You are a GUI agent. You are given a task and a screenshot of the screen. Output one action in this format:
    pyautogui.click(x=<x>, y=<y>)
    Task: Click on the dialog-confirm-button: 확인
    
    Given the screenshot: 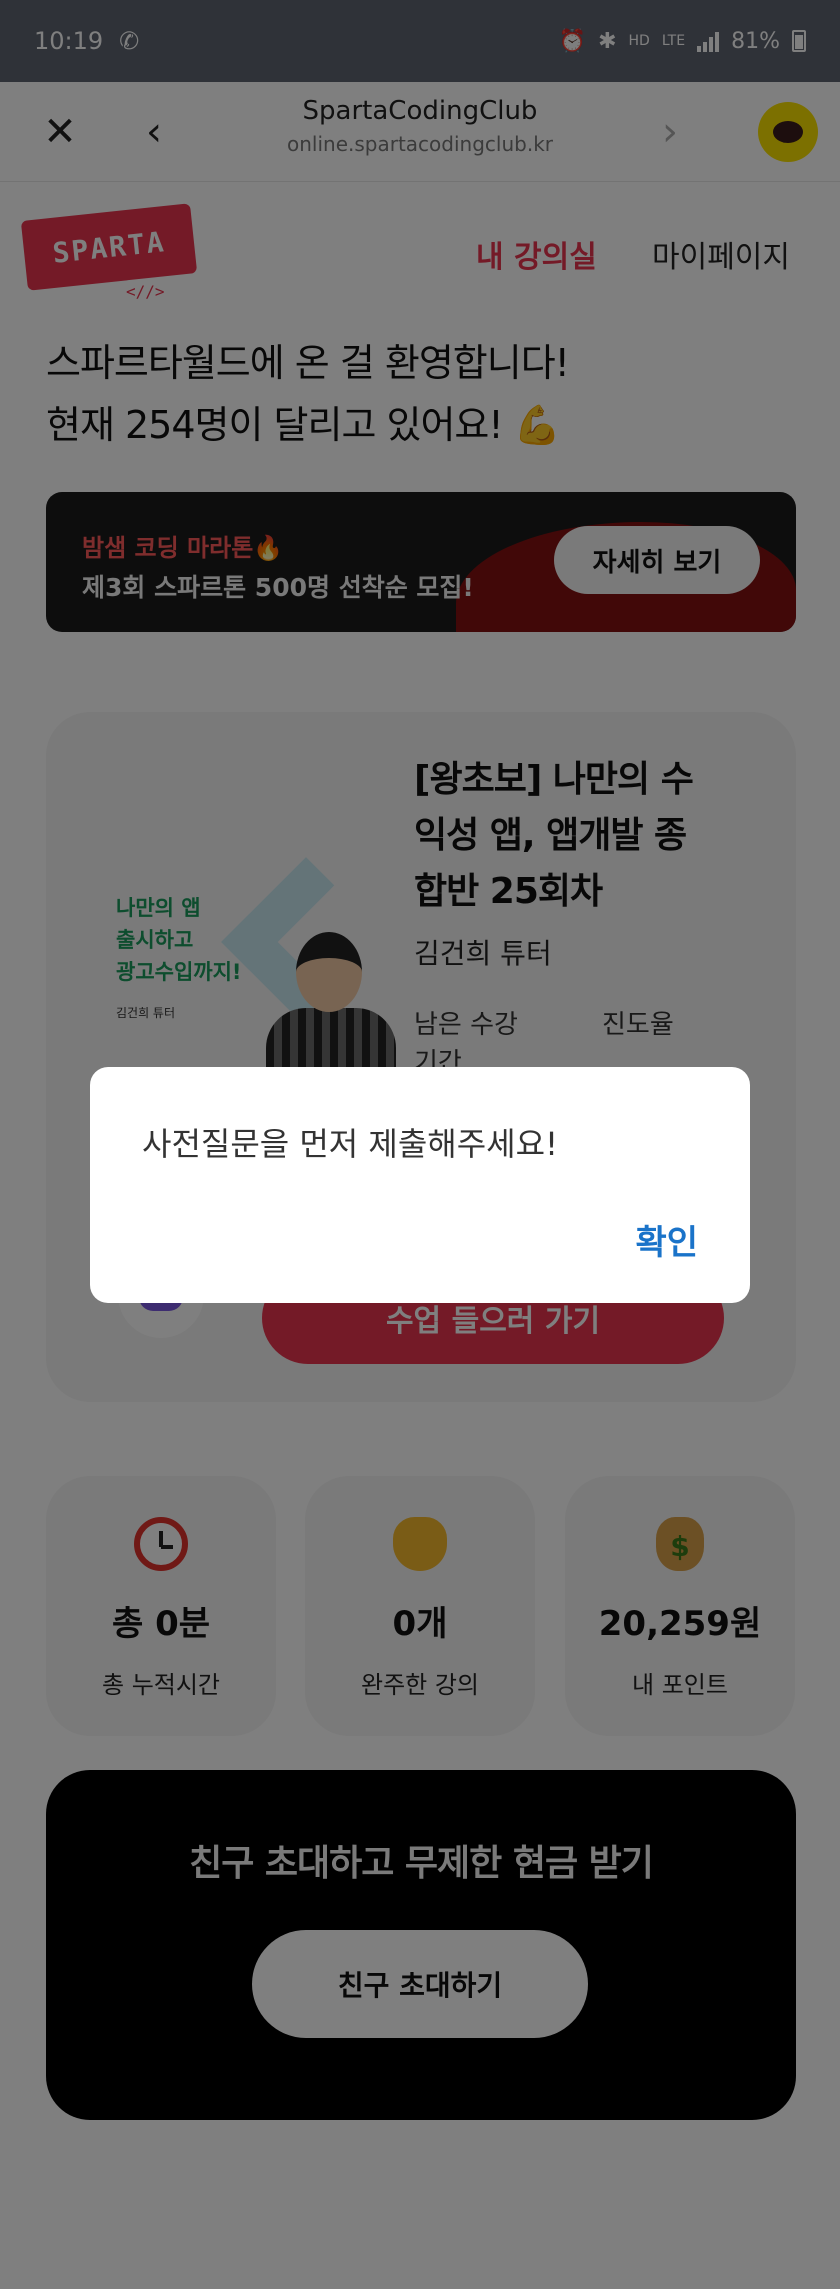 What is the action you would take?
    pyautogui.click(x=666, y=1239)
    